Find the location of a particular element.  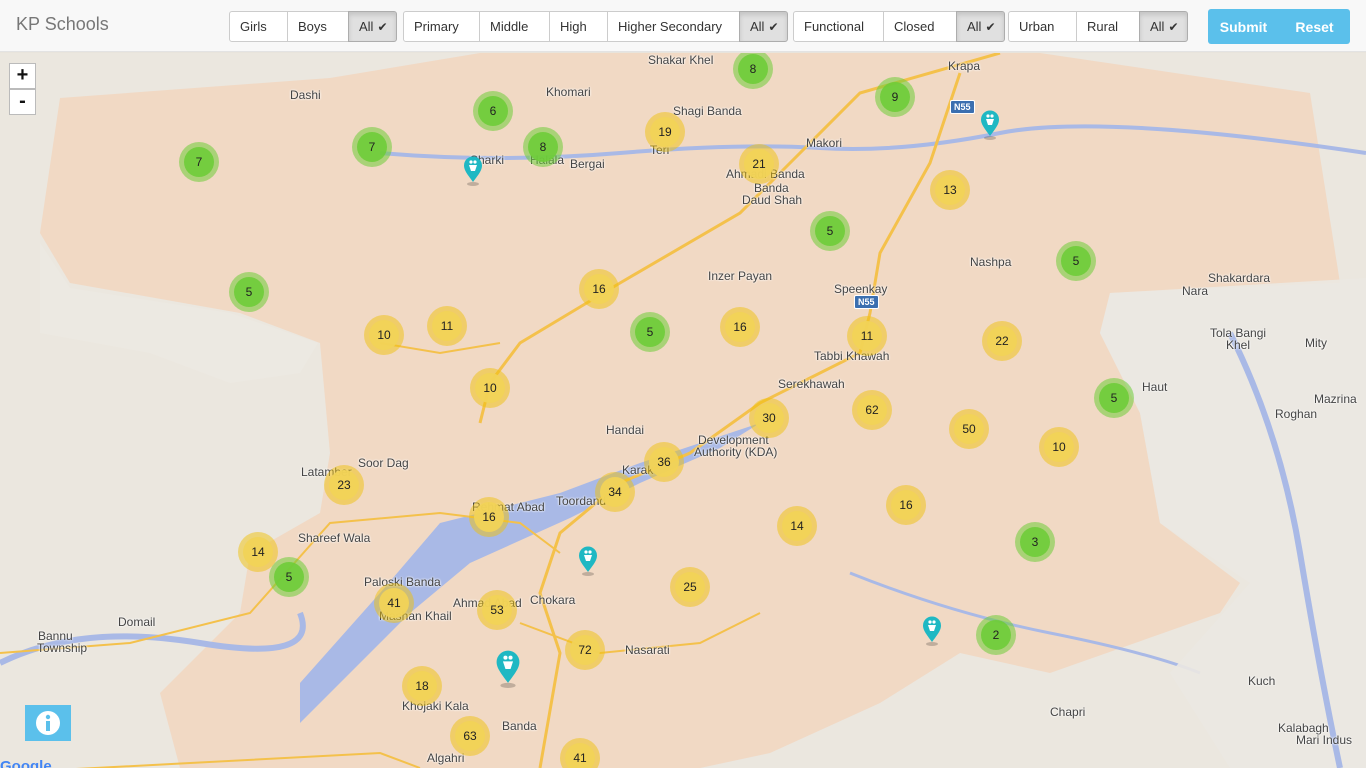

area-filter: Urban Rural All ✔ is located at coordinates (1098, 26).